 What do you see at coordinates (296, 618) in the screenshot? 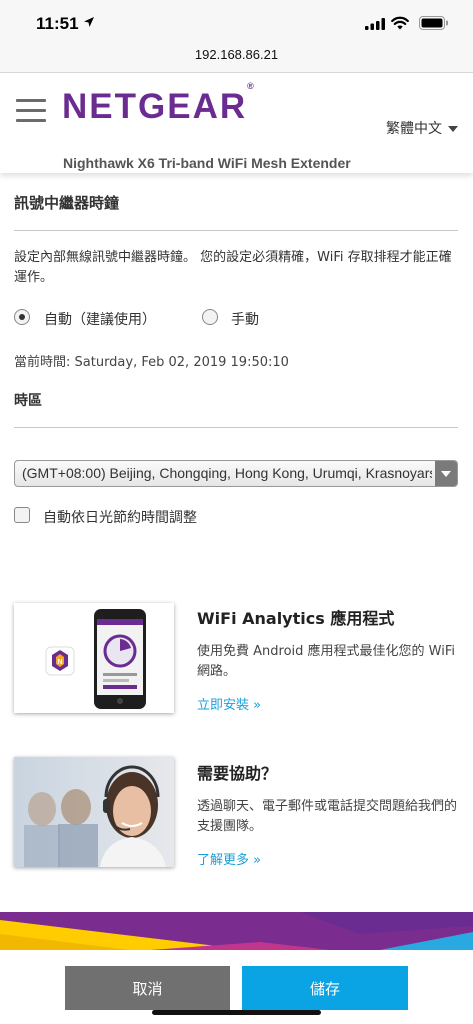
I see `wifi-analytics-title: WiFi Analytics 應用程式` at bounding box center [296, 618].